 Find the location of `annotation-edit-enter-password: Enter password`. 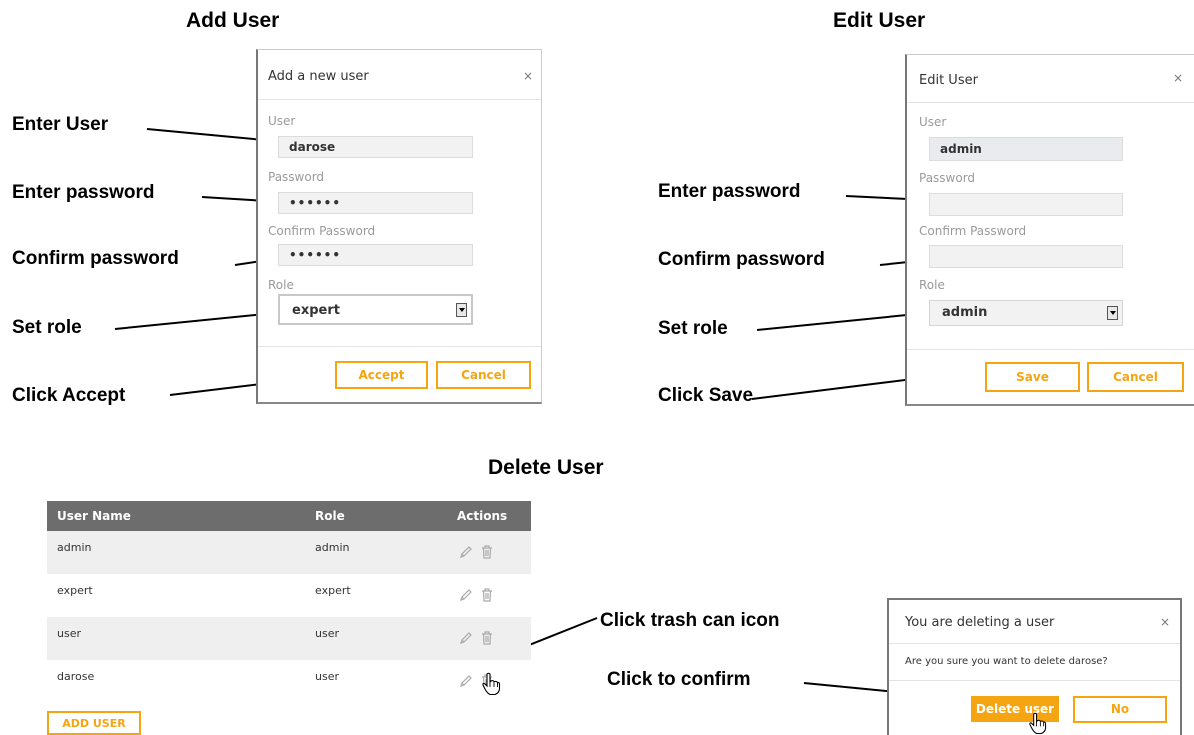

annotation-edit-enter-password: Enter password is located at coordinates (729, 191).